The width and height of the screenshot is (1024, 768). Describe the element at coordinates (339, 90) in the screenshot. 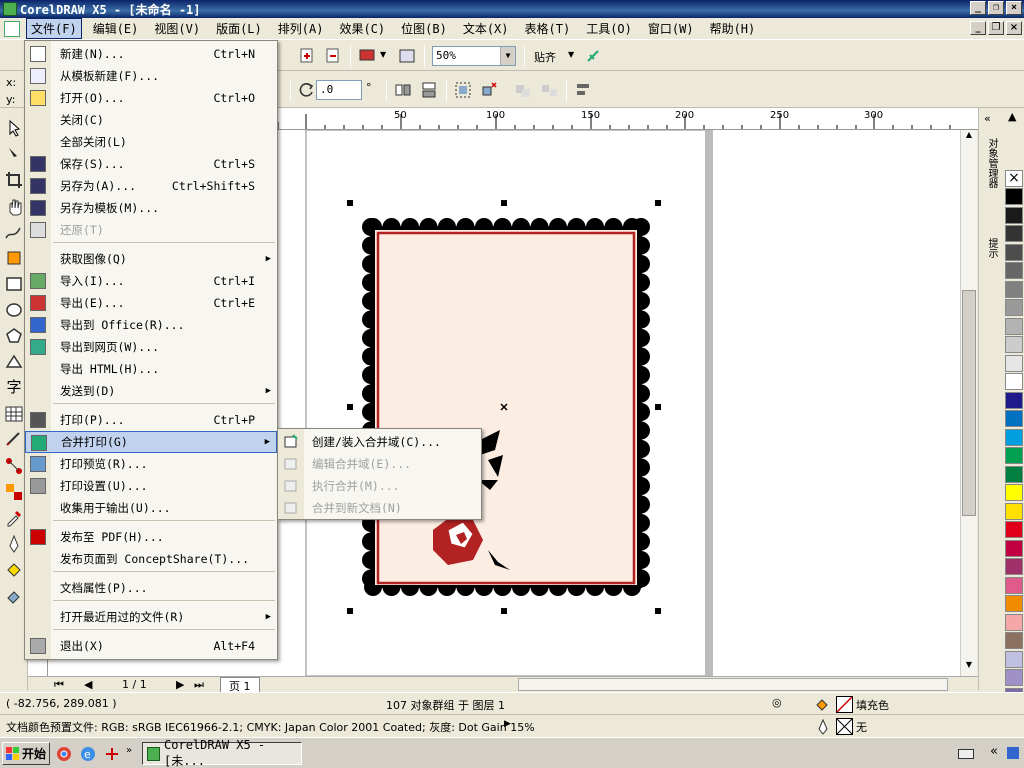

I see `rotation-angle-input: .0` at that location.